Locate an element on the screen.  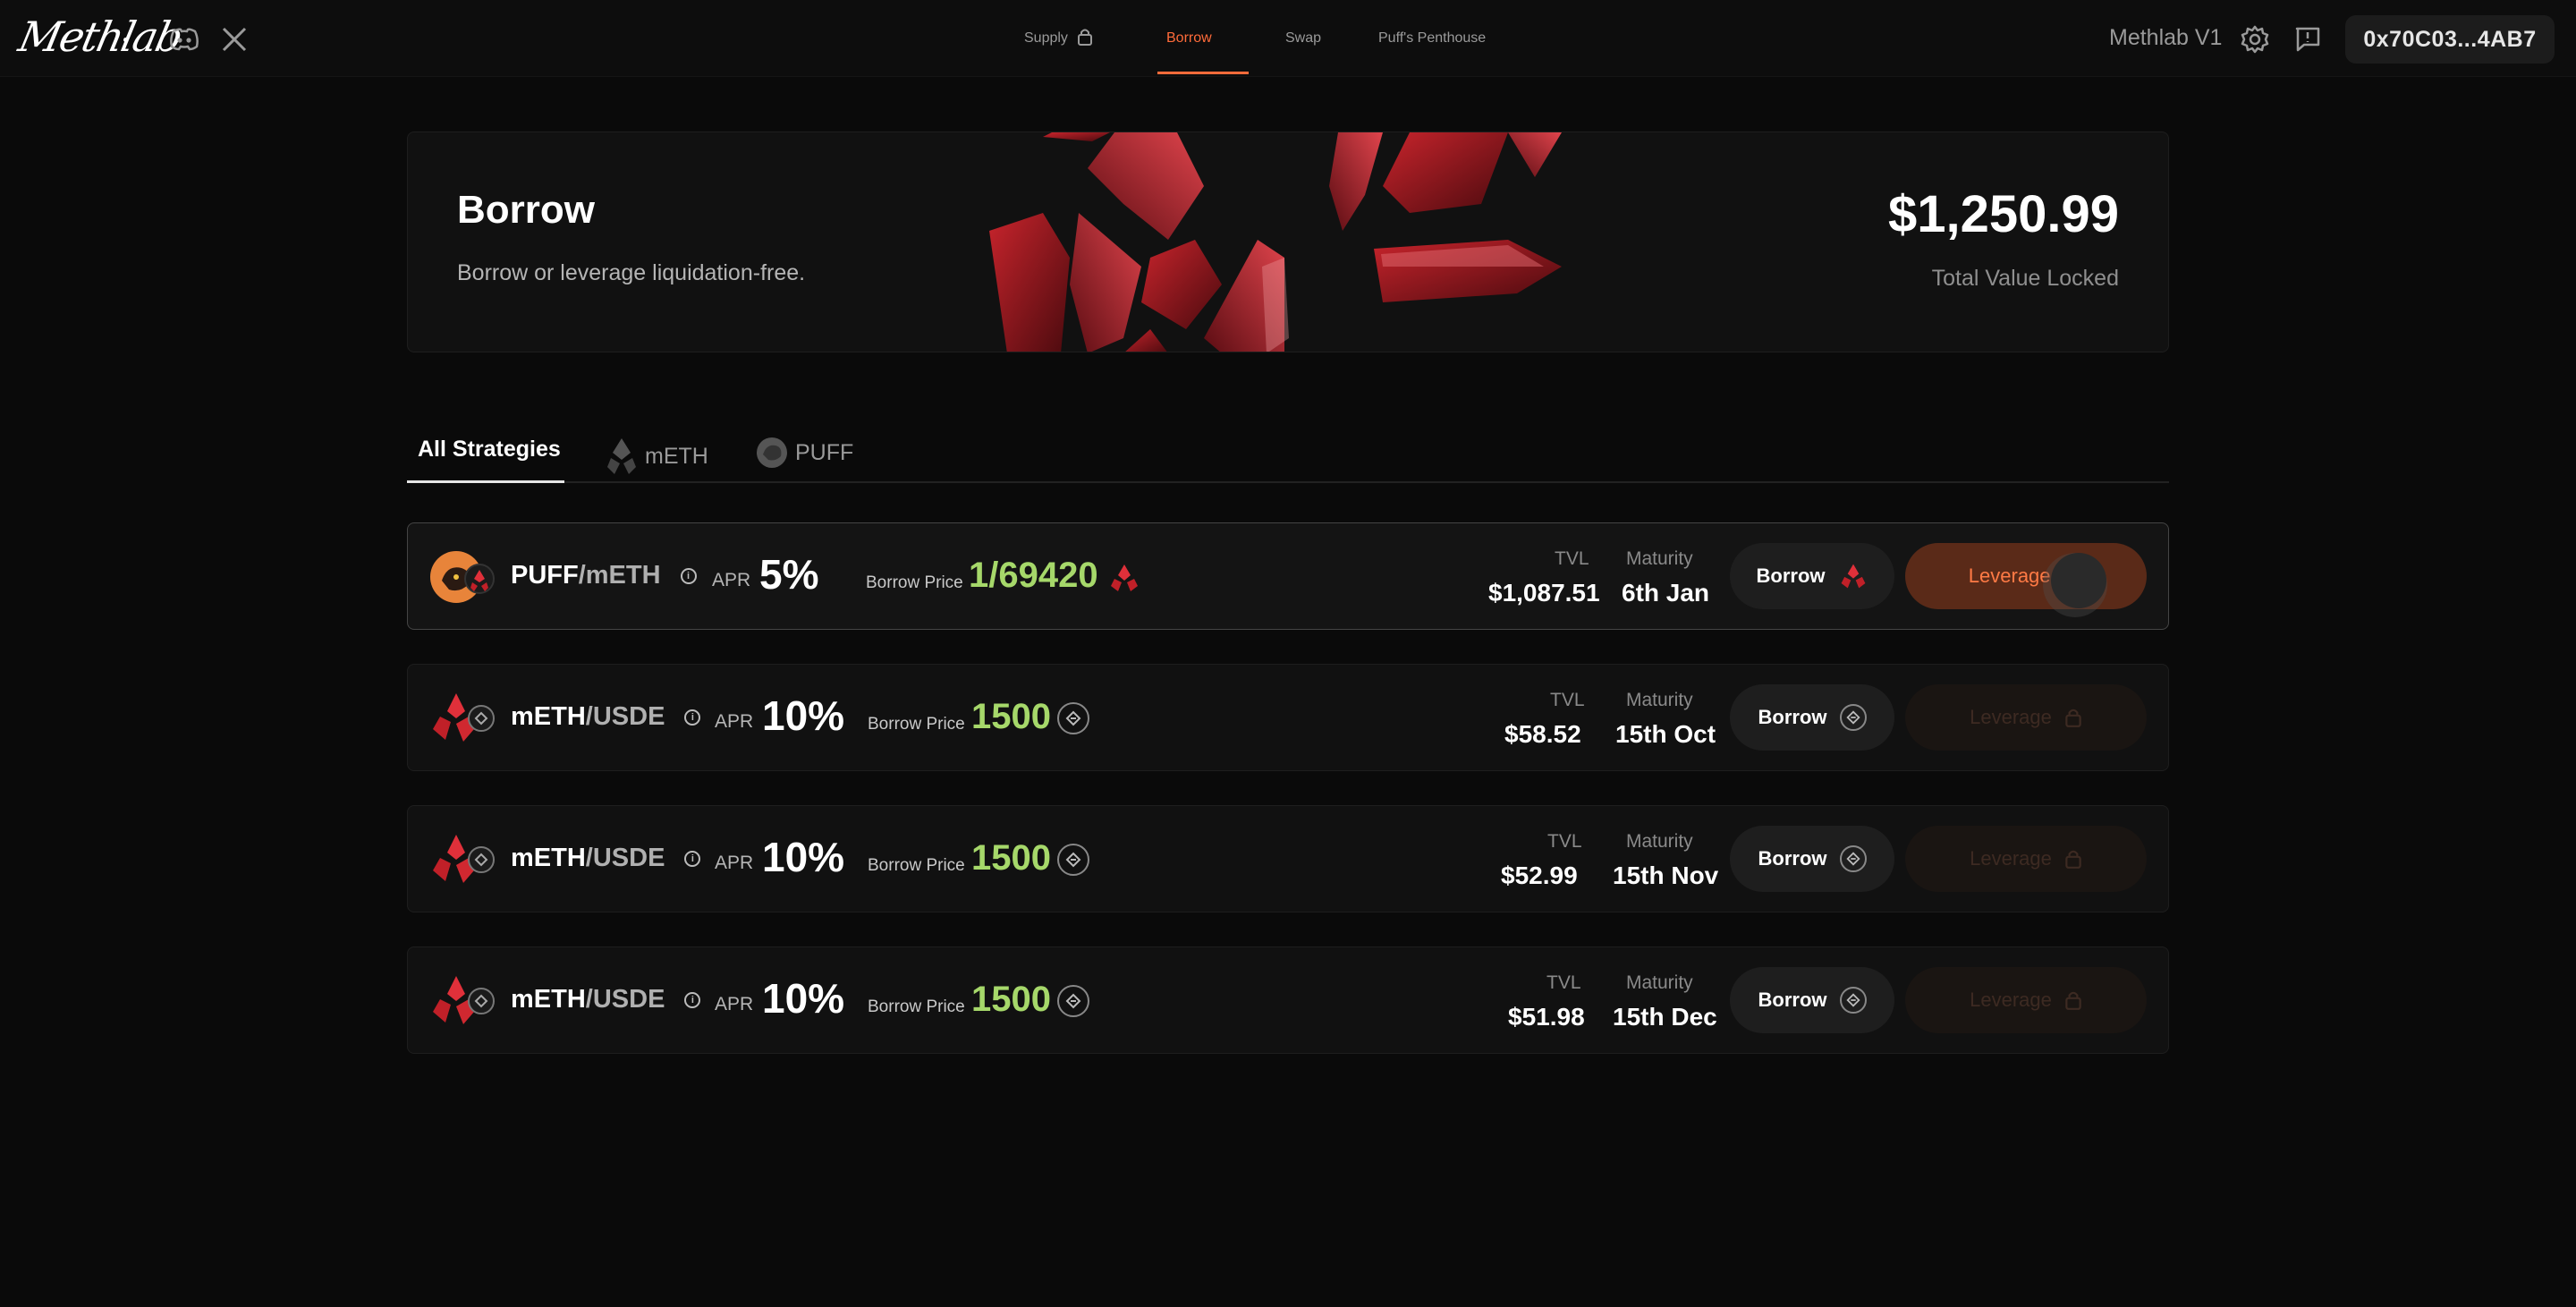
wallet-button: 0x70C03...4AB7 is located at coordinates (2450, 39).